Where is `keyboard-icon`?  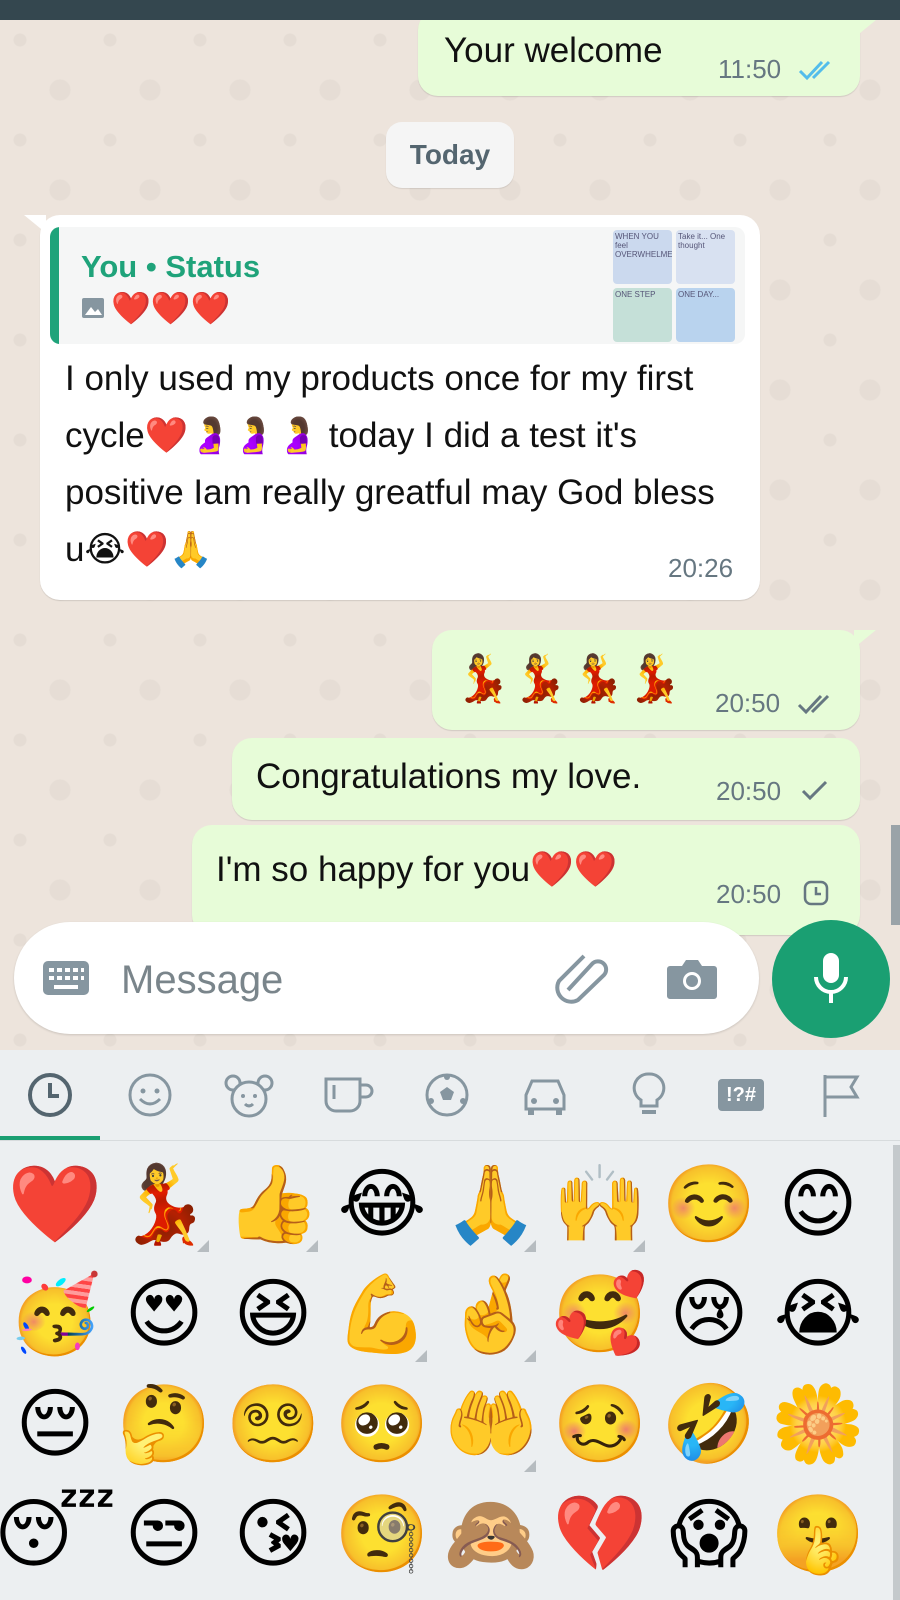 keyboard-icon is located at coordinates (66, 978).